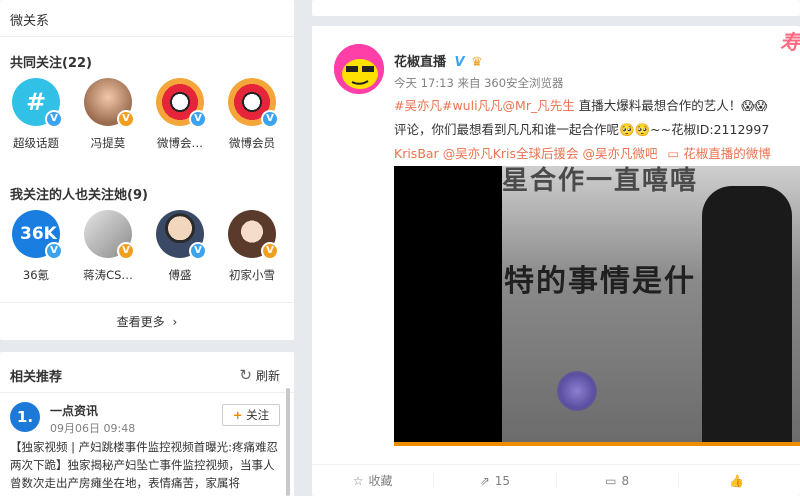  Describe the element at coordinates (252, 143) in the screenshot. I see `user-name: 微博会员` at that location.